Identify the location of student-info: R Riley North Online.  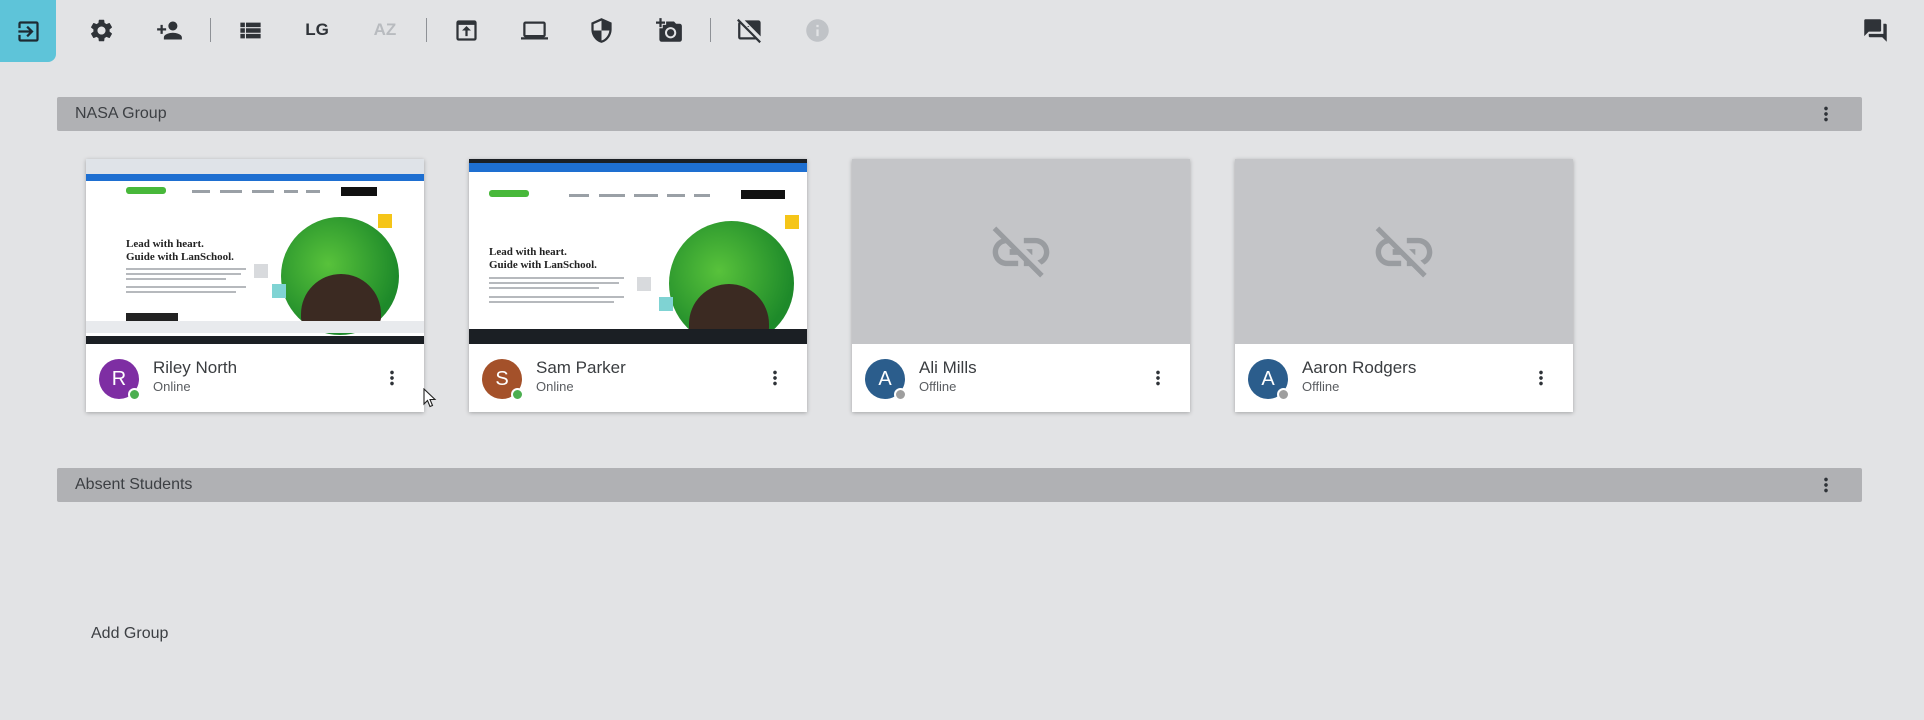
(255, 378).